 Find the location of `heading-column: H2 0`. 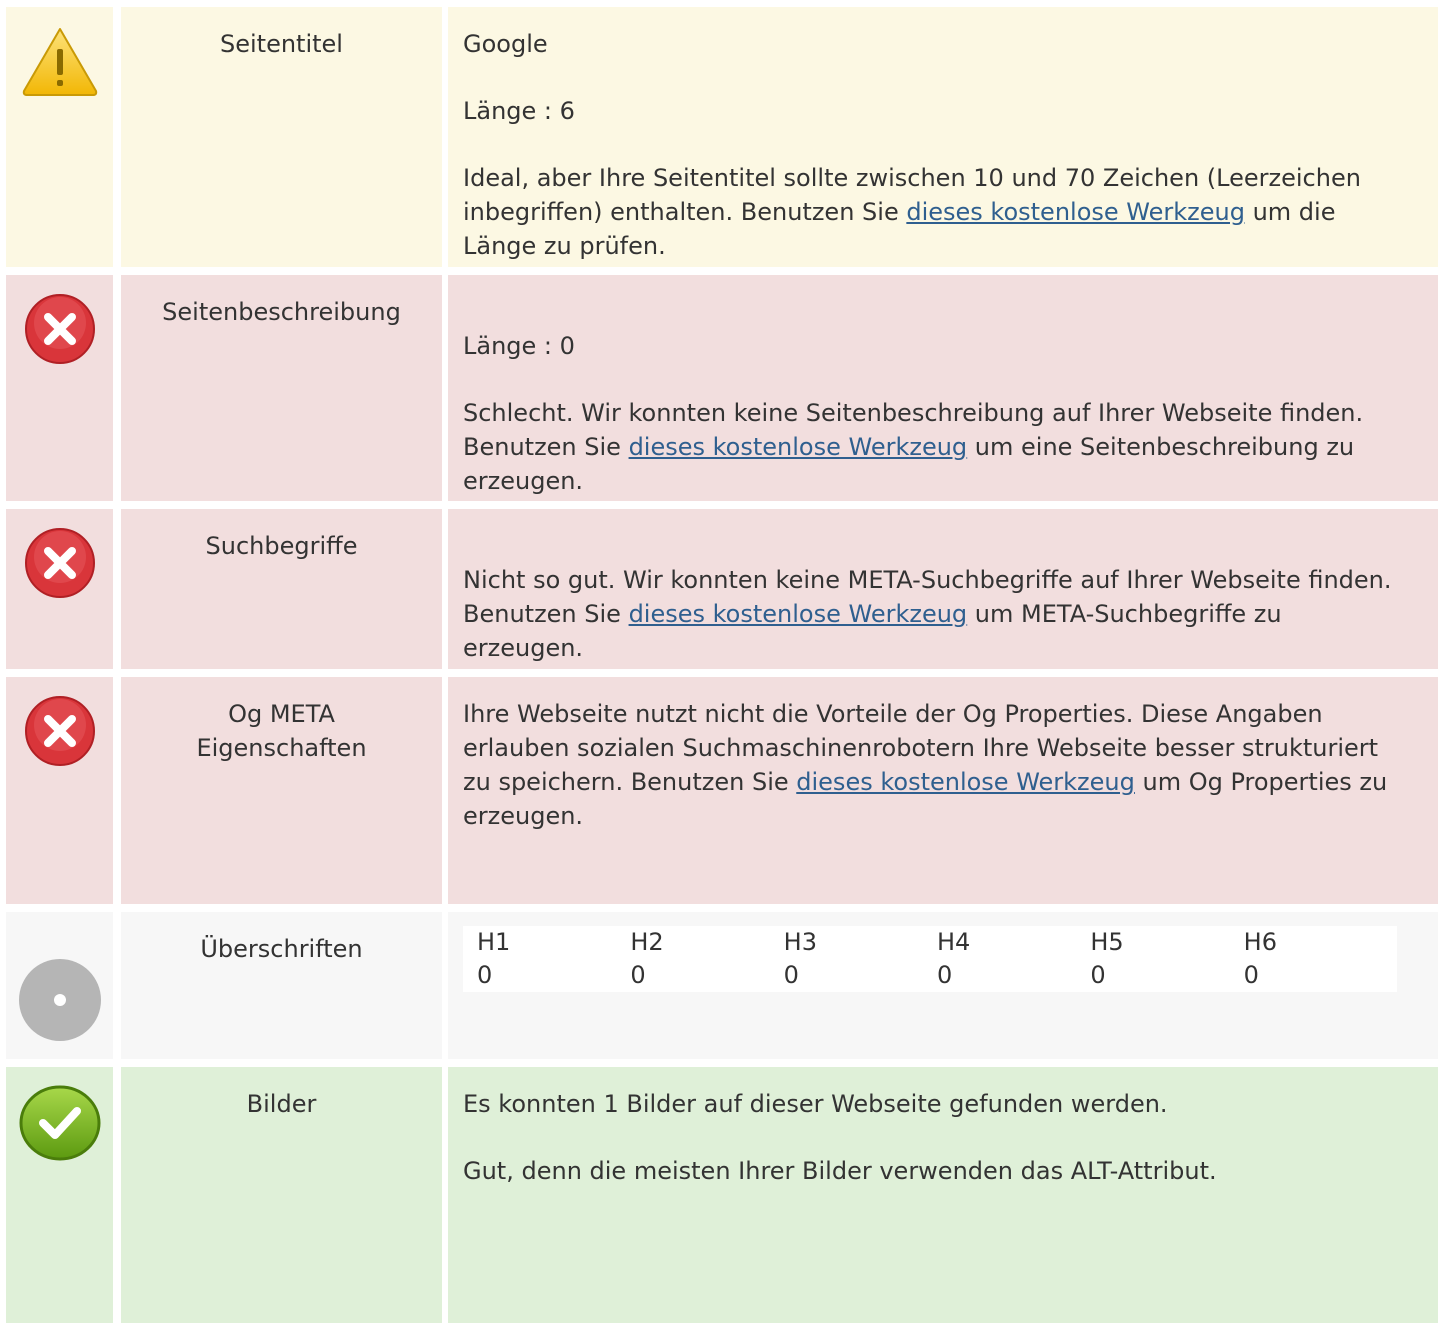

heading-column: H2 0 is located at coordinates (706, 959).